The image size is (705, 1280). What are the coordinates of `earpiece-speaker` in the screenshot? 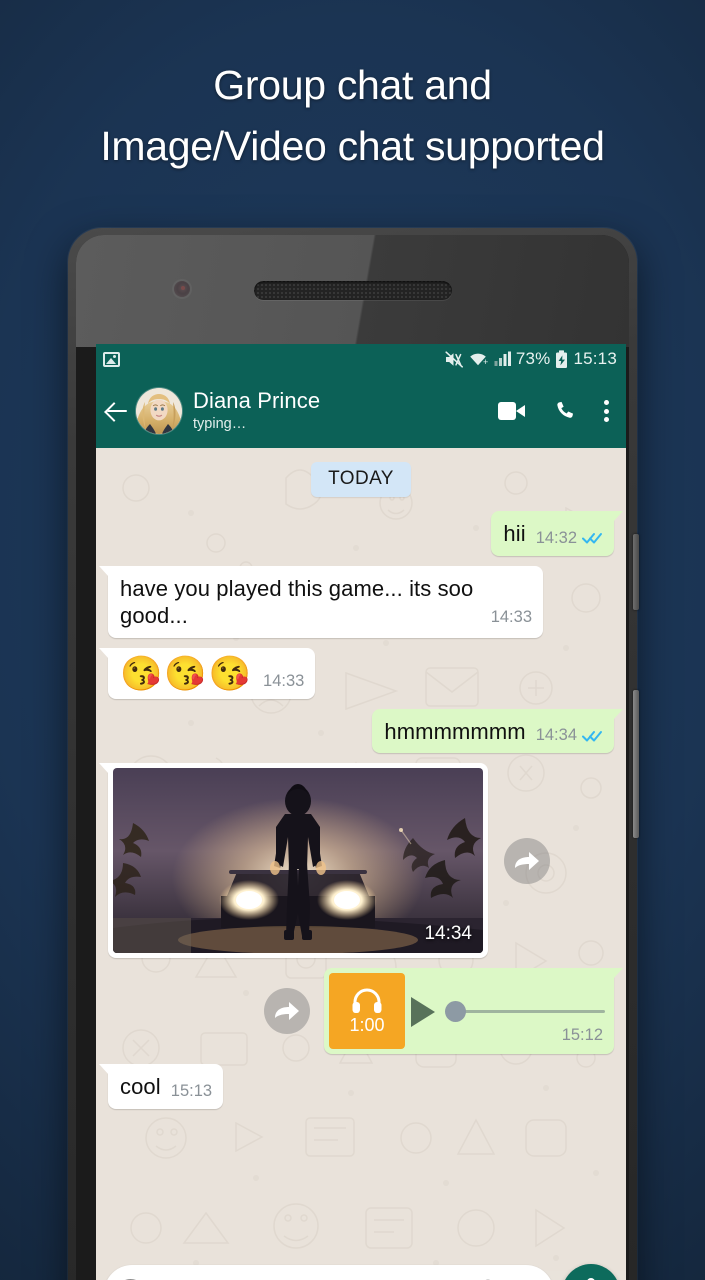 It's located at (353, 290).